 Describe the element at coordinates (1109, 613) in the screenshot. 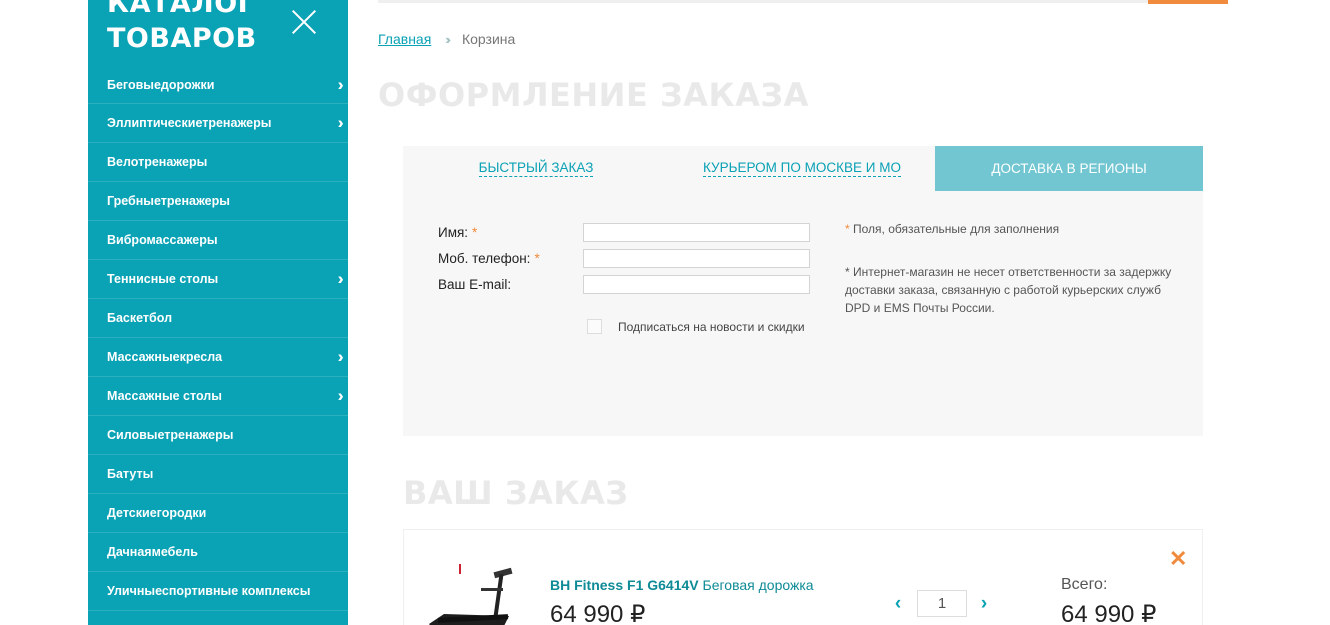

I see `total-value: 64 990 ₽` at that location.